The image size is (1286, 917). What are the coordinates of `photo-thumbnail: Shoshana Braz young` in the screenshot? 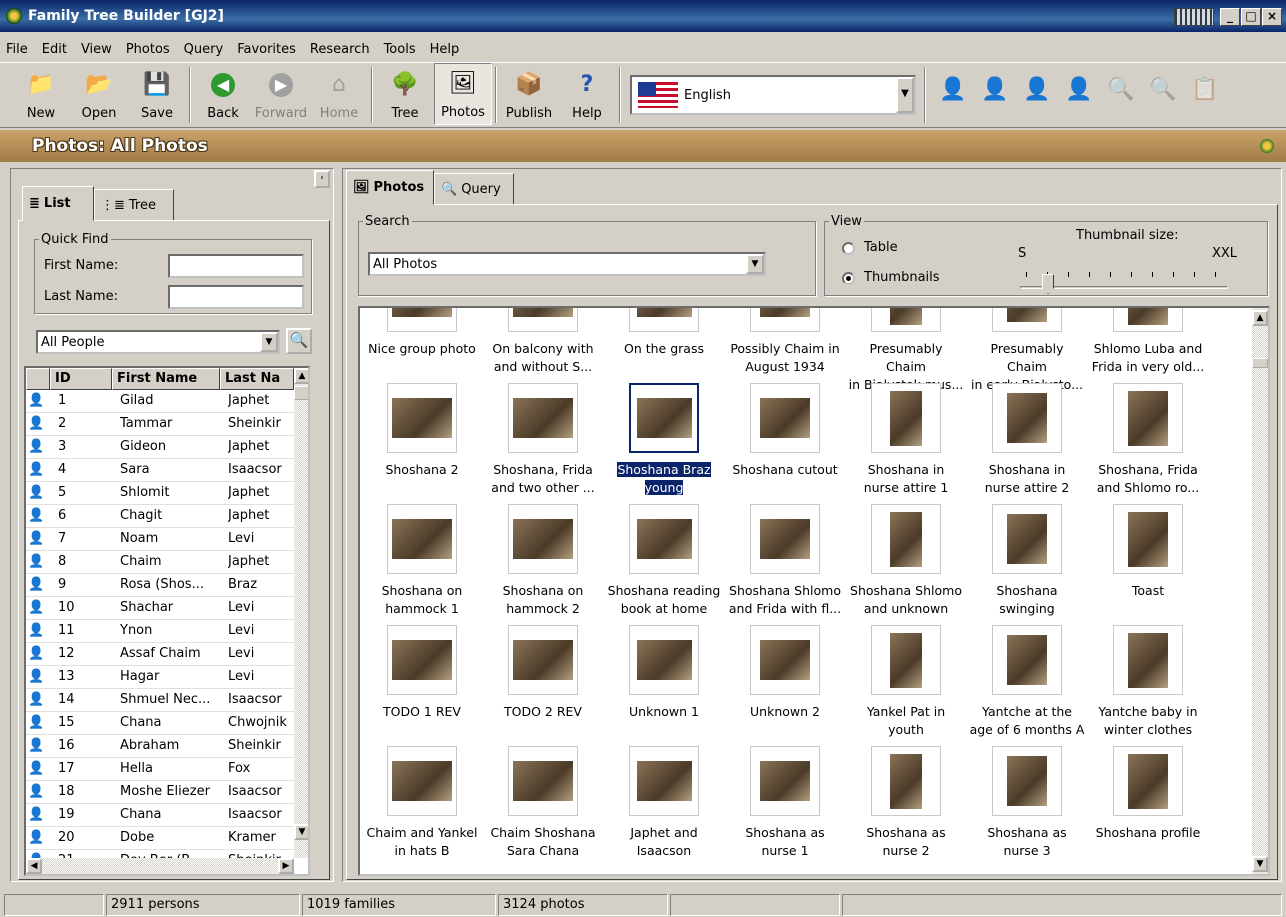 It's located at (664, 440).